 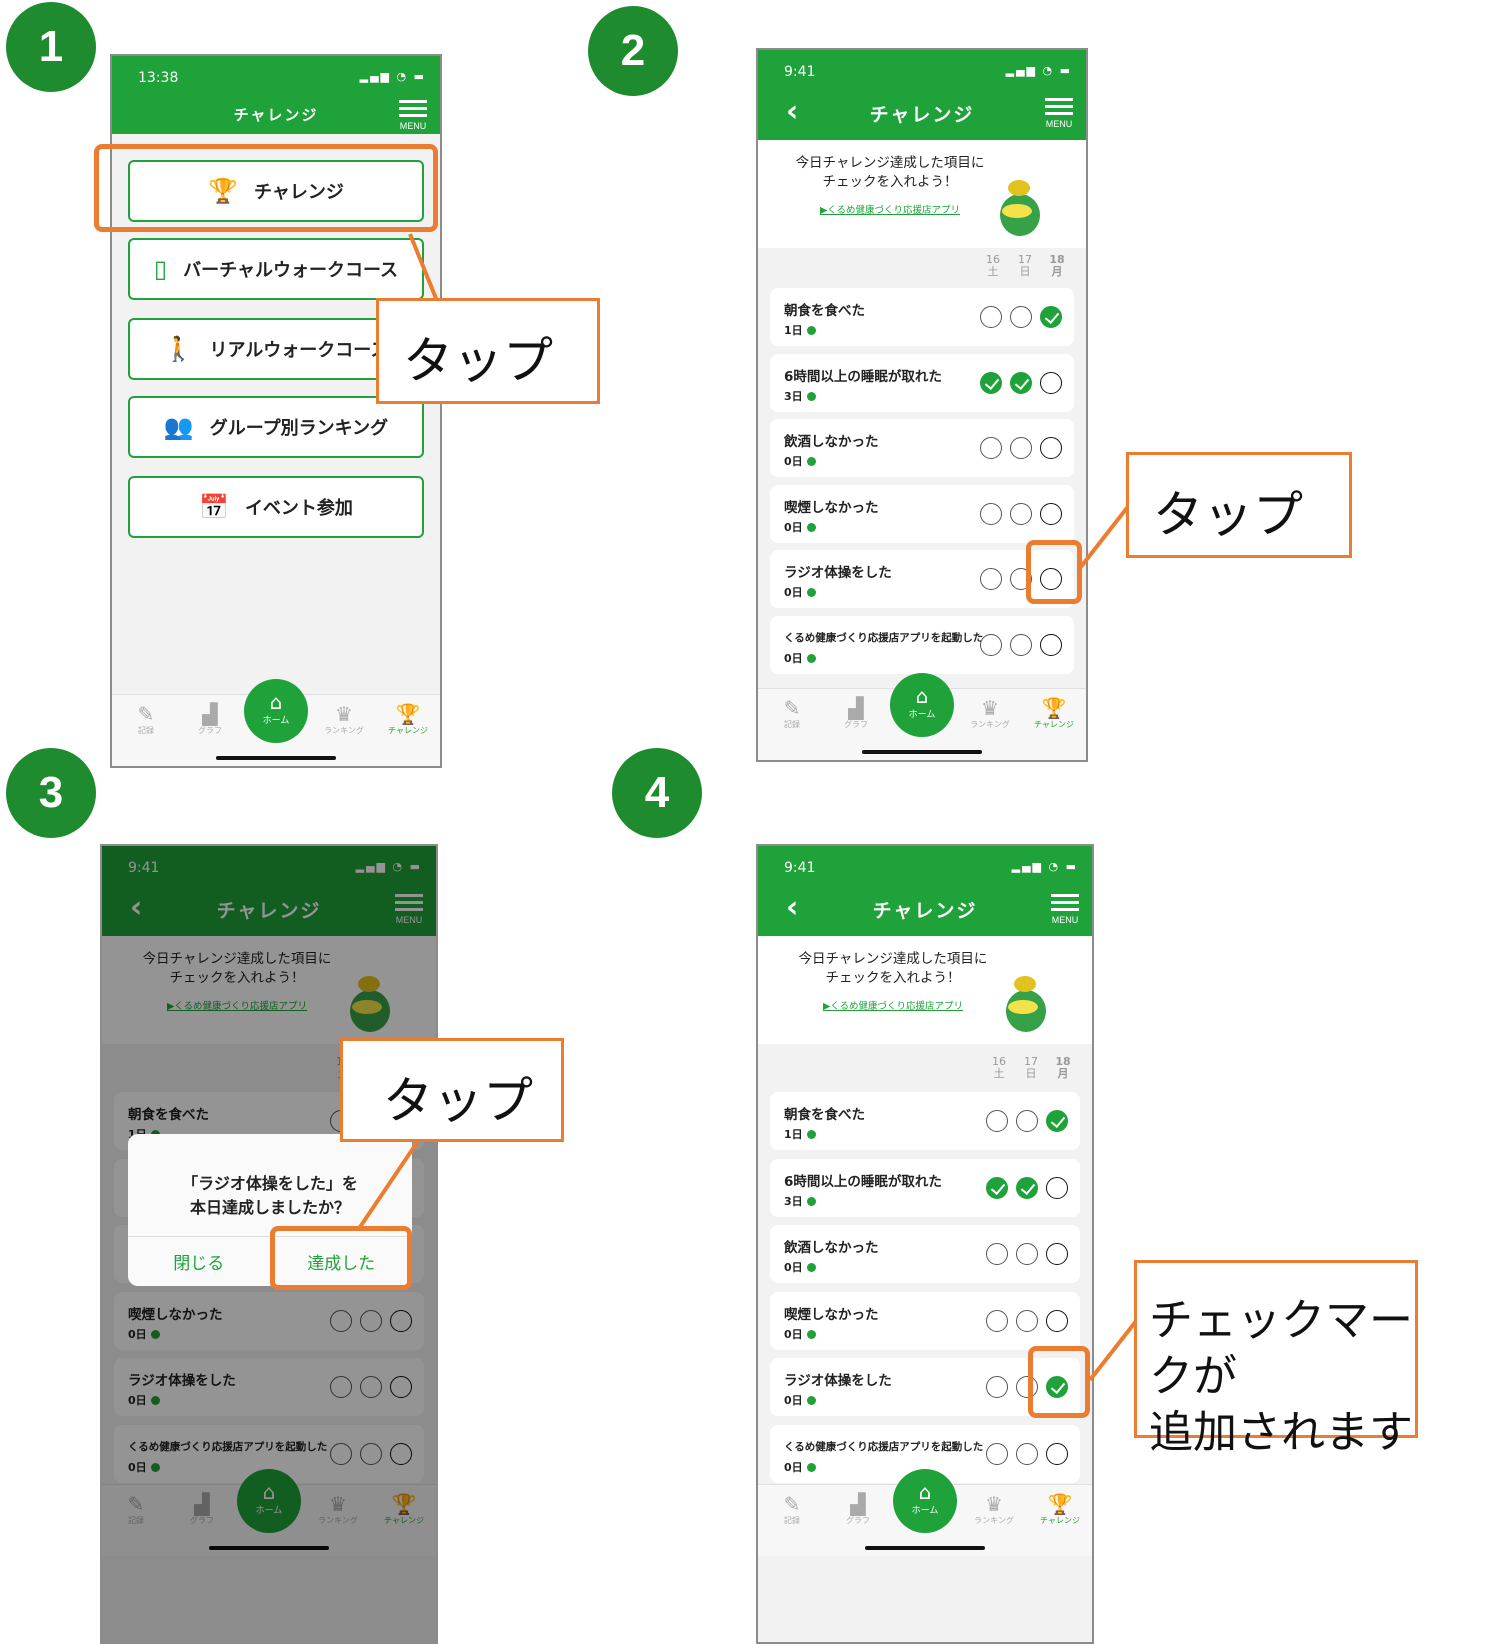 What do you see at coordinates (890, 163) in the screenshot?
I see `intro-line-1: 今日チャレンジ達成した項目に` at bounding box center [890, 163].